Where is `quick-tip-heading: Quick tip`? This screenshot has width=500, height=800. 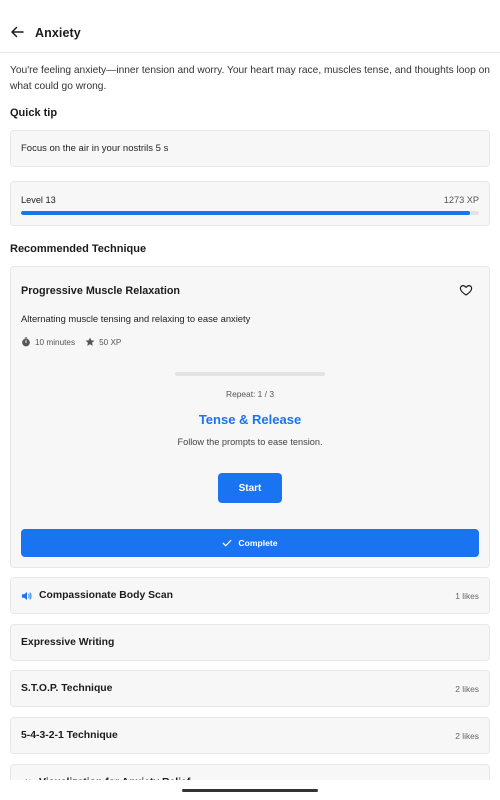 quick-tip-heading: Quick tip is located at coordinates (34, 113).